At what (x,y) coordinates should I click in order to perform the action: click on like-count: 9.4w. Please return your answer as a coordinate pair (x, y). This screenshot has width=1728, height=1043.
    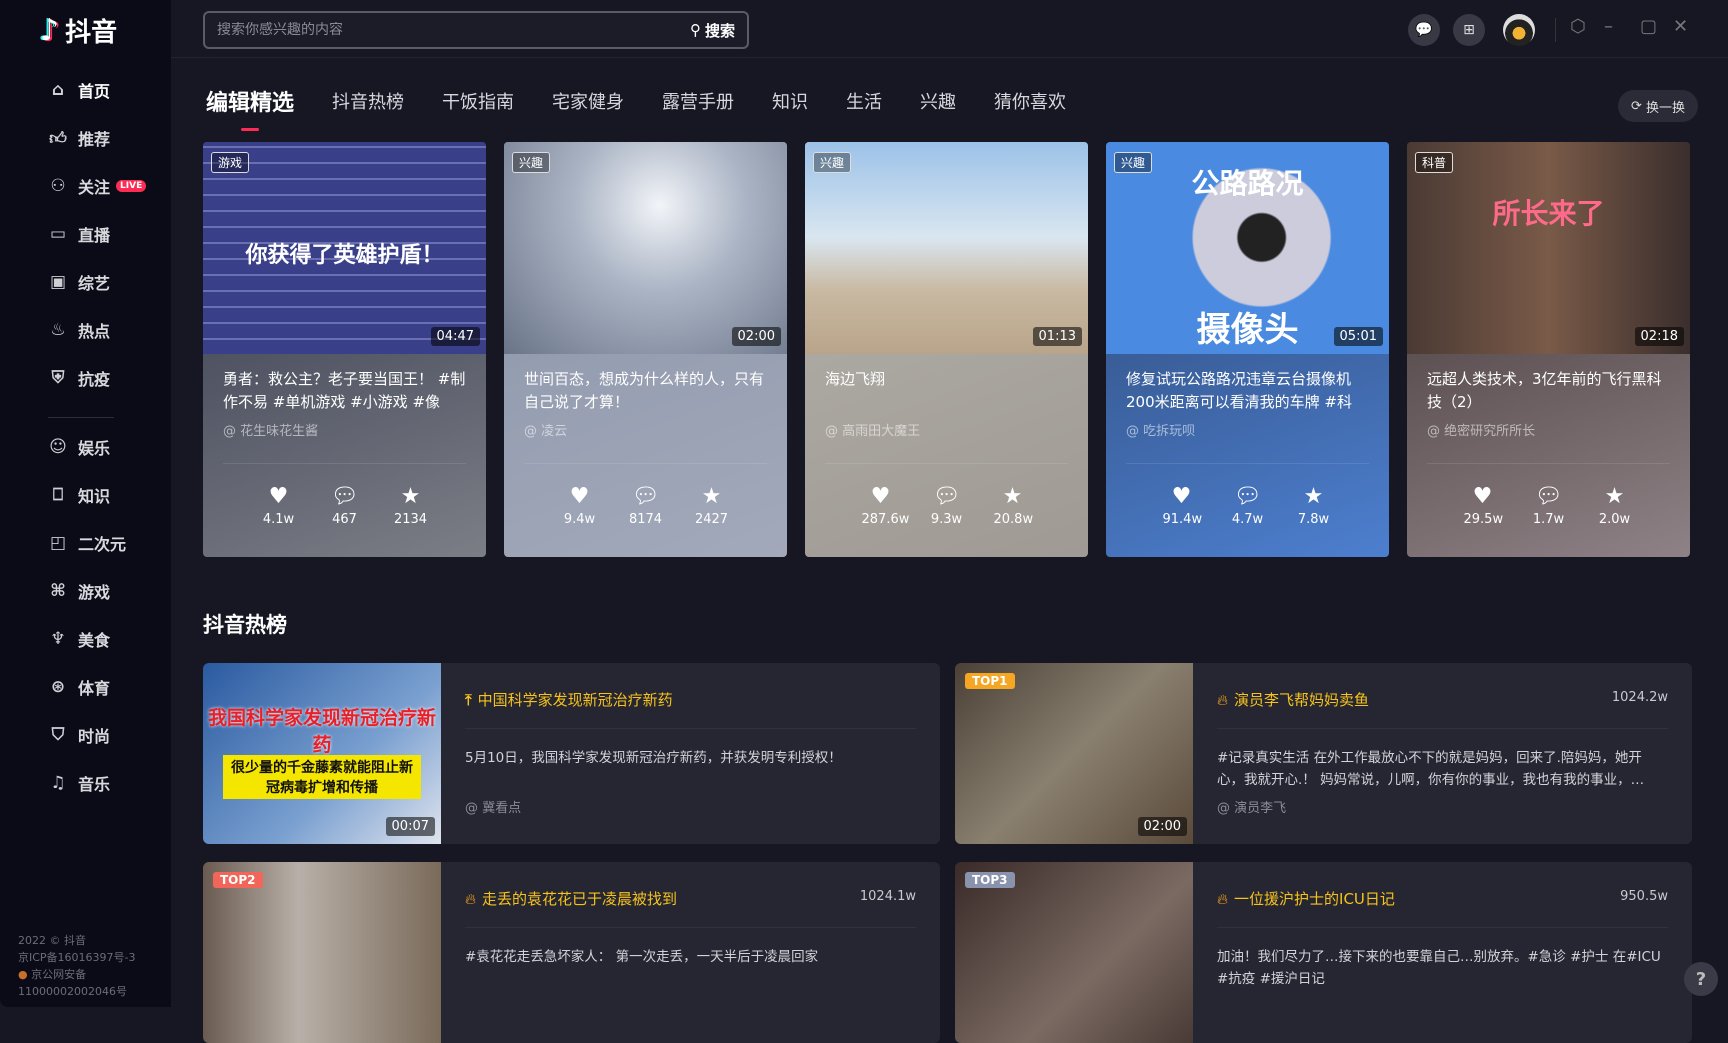
    Looking at the image, I should click on (579, 519).